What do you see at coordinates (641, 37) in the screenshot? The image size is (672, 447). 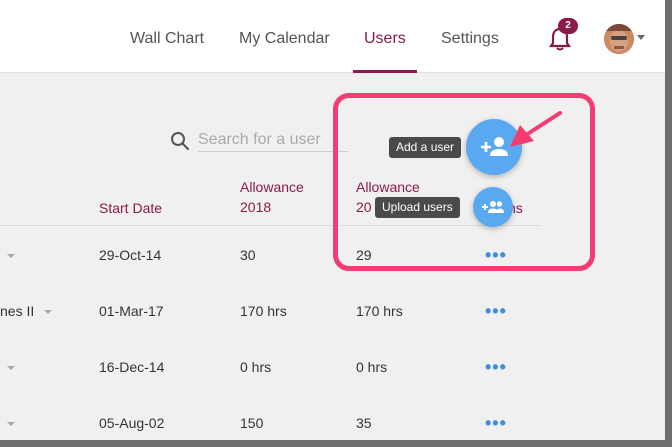 I see `account-menu-chevron-icon` at bounding box center [641, 37].